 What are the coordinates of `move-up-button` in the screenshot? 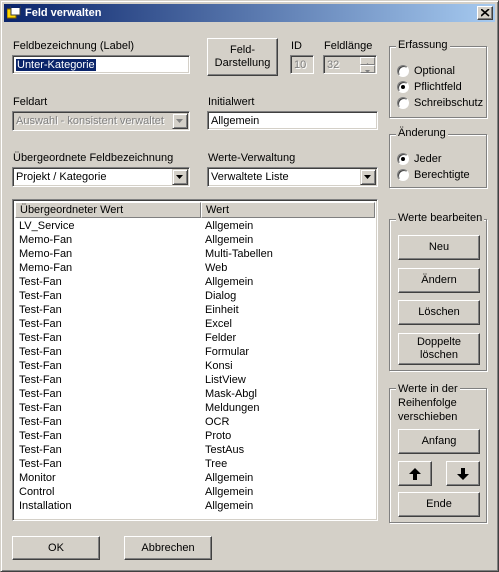 It's located at (415, 473).